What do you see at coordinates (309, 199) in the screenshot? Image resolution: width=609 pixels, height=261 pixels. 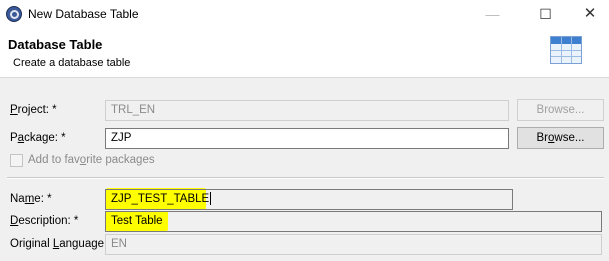 I see `name-field: ZJP_TEST_TABLE` at bounding box center [309, 199].